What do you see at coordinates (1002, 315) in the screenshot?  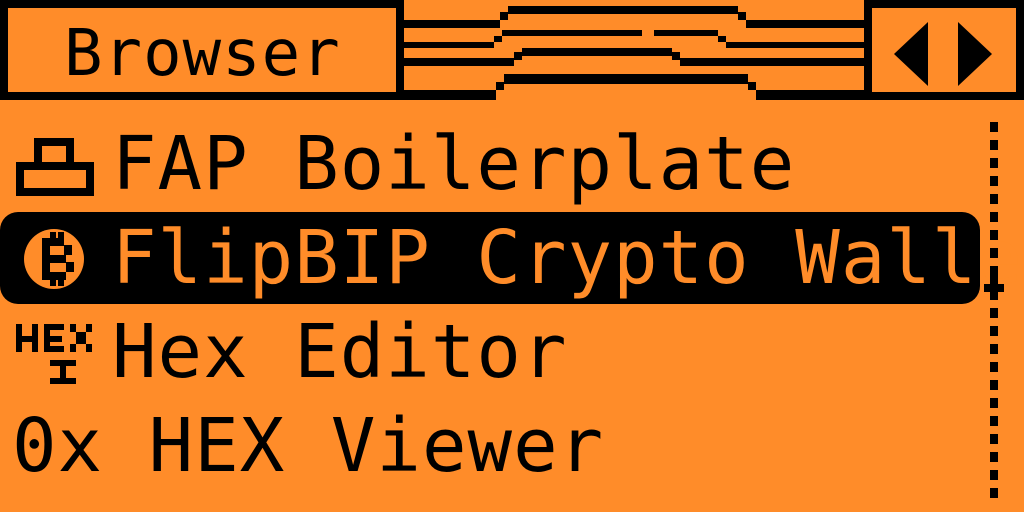 I see `scrollbar` at bounding box center [1002, 315].